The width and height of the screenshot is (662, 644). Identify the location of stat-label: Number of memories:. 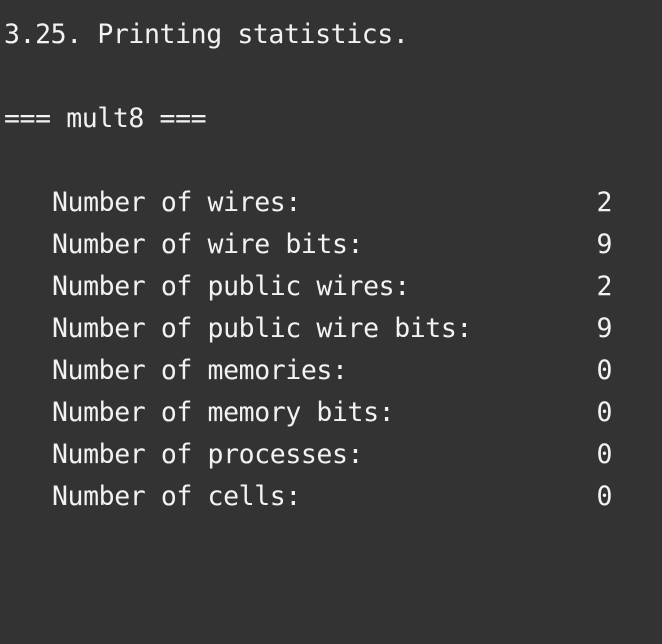
(200, 370).